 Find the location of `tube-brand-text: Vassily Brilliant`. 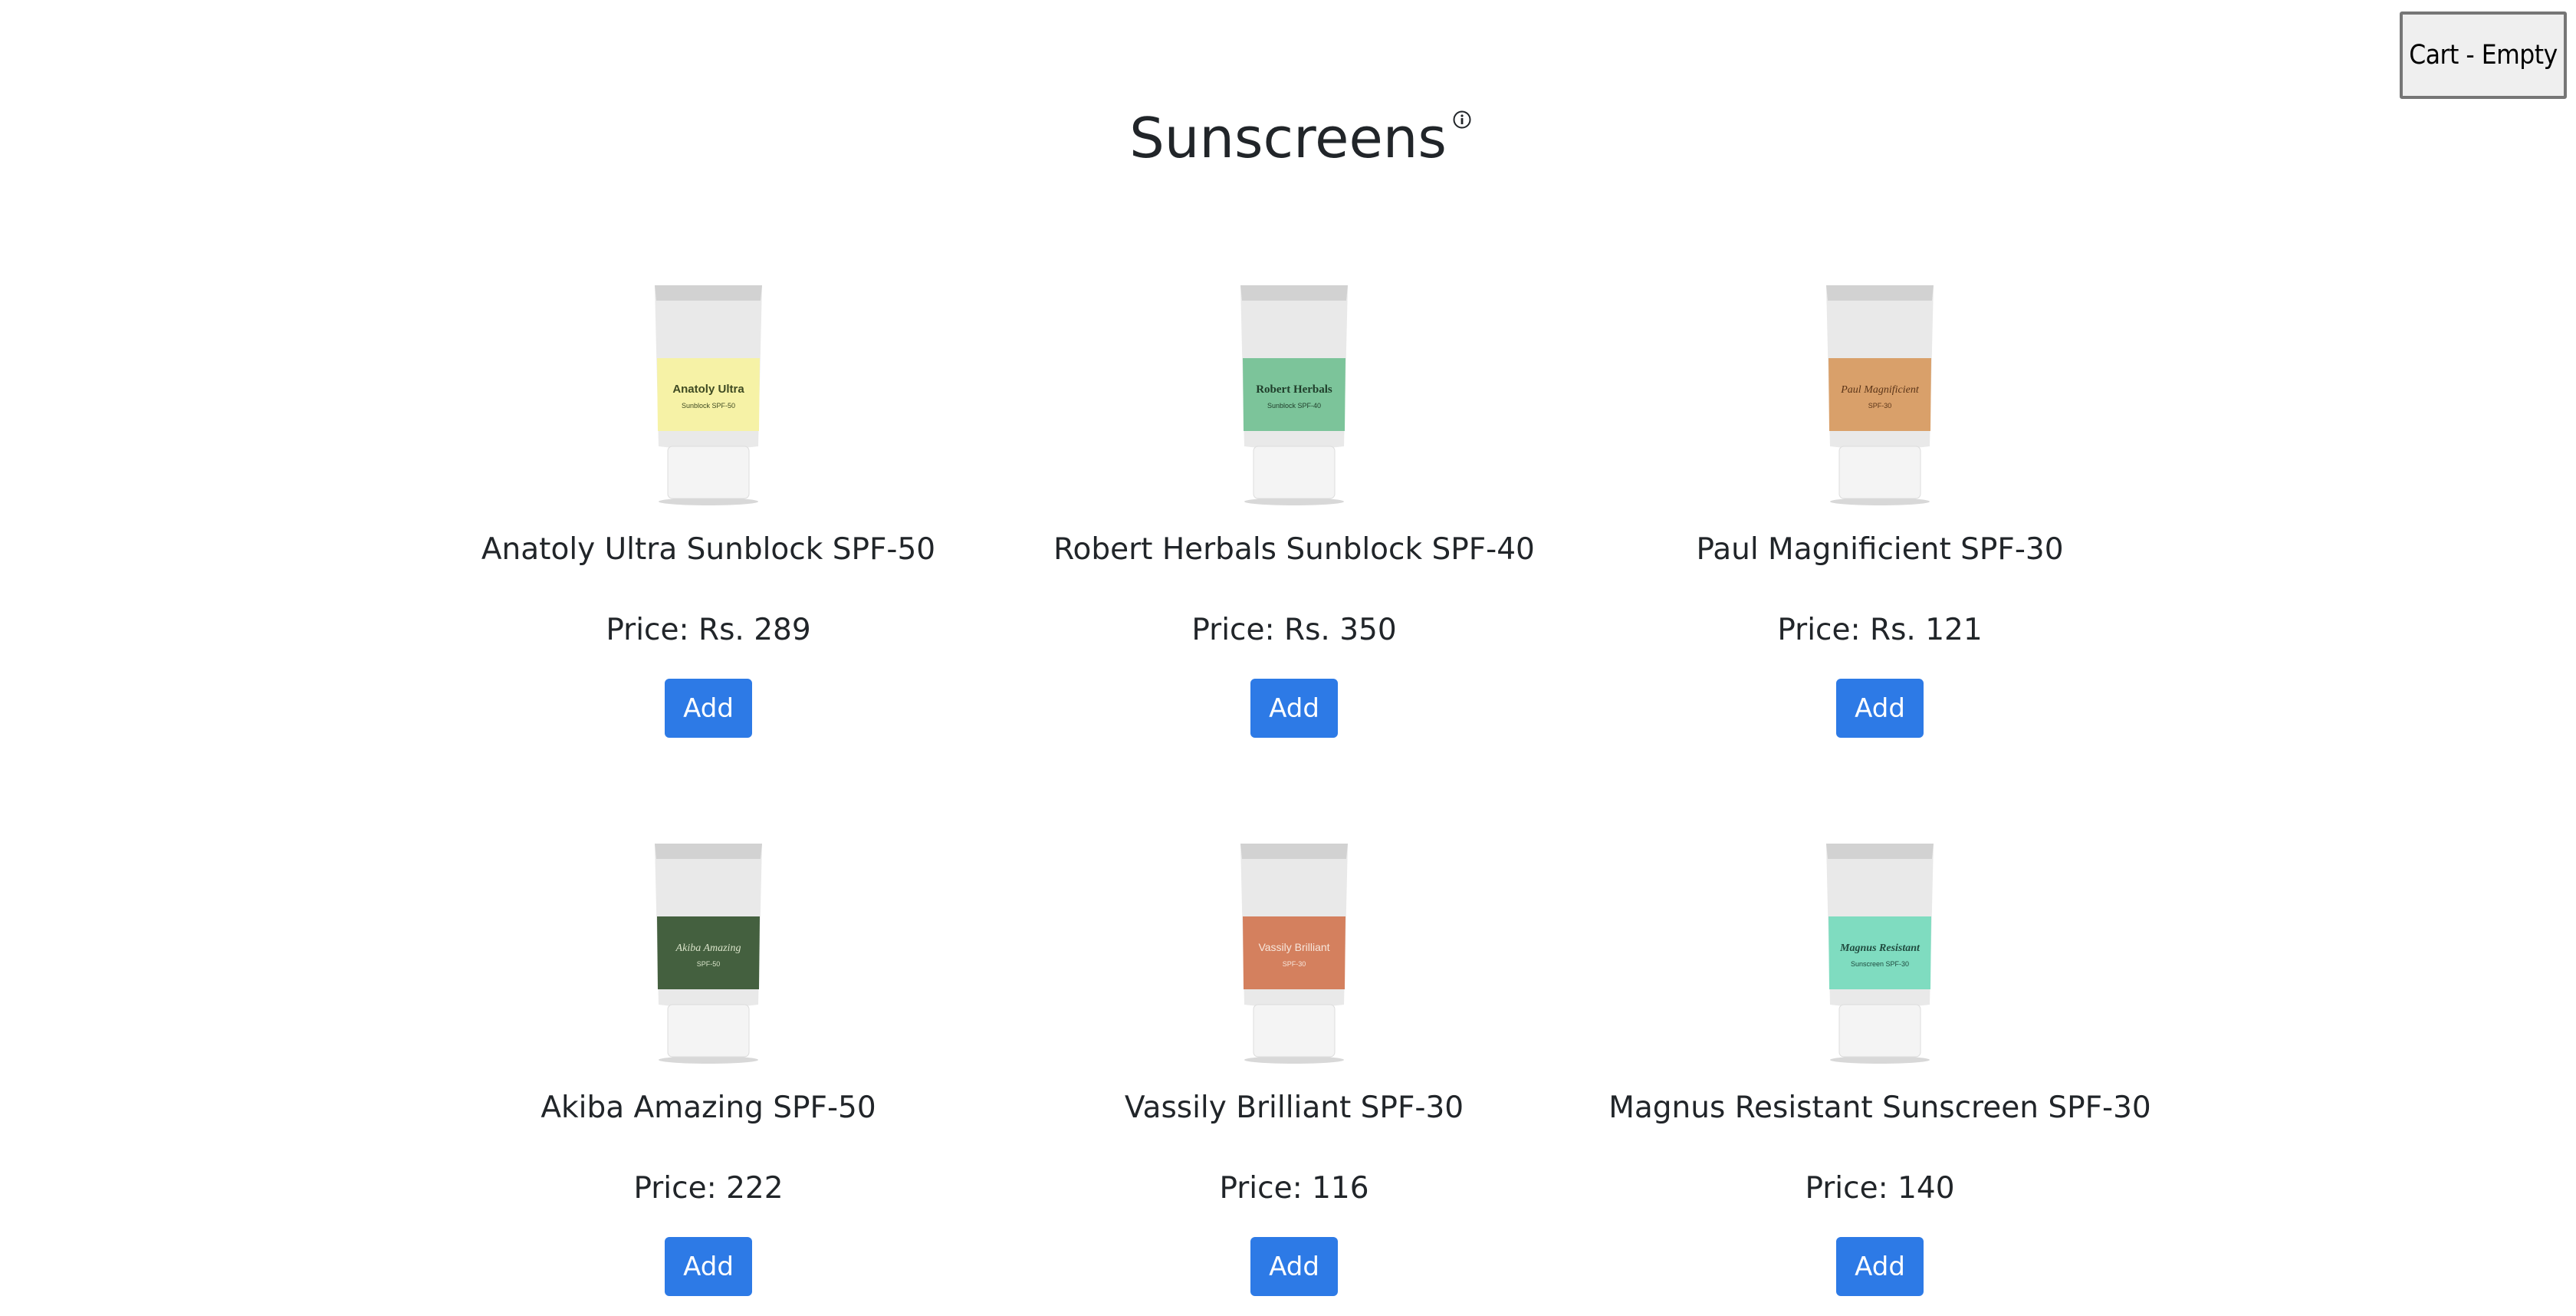

tube-brand-text: Vassily Brilliant is located at coordinates (1293, 947).